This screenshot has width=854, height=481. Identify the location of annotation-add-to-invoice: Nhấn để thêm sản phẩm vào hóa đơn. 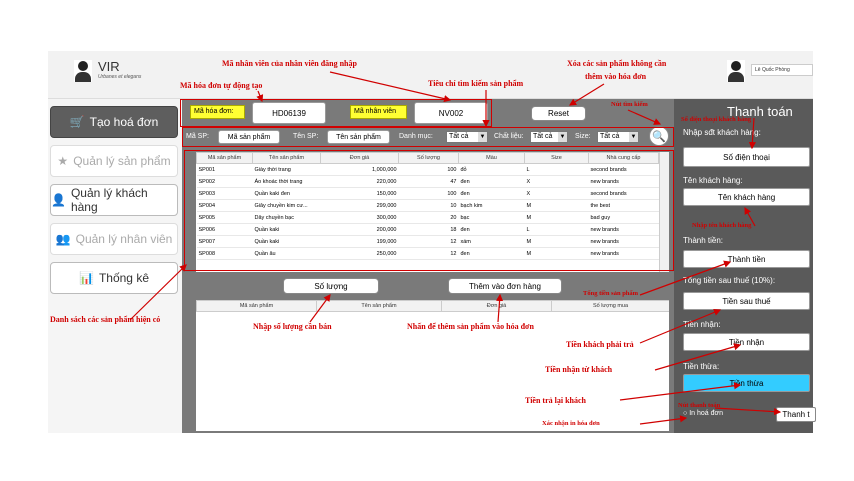
(470, 326).